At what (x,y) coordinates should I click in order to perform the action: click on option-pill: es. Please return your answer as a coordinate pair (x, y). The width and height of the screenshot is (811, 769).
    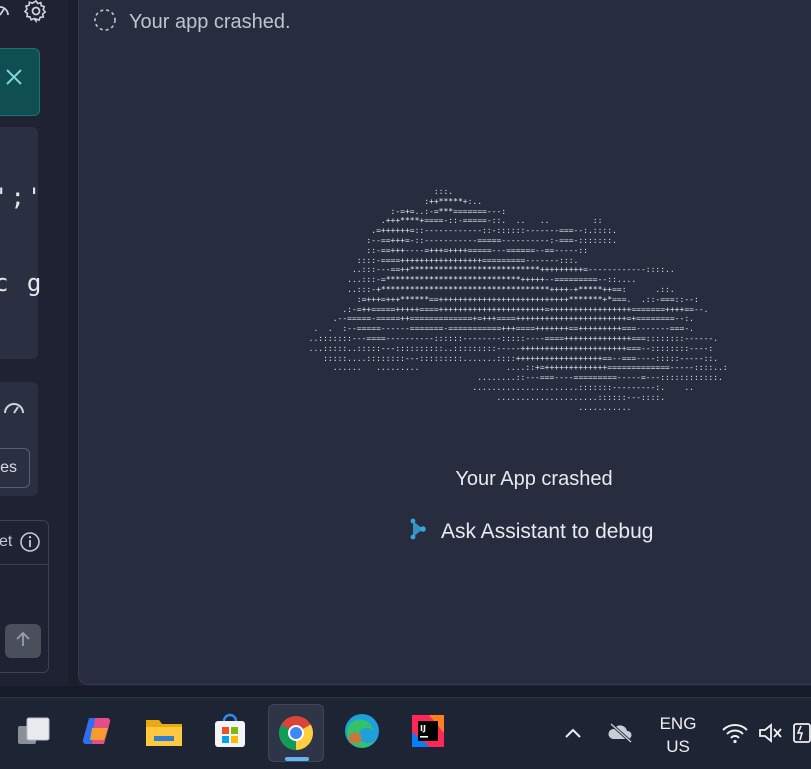
    Looking at the image, I should click on (15, 468).